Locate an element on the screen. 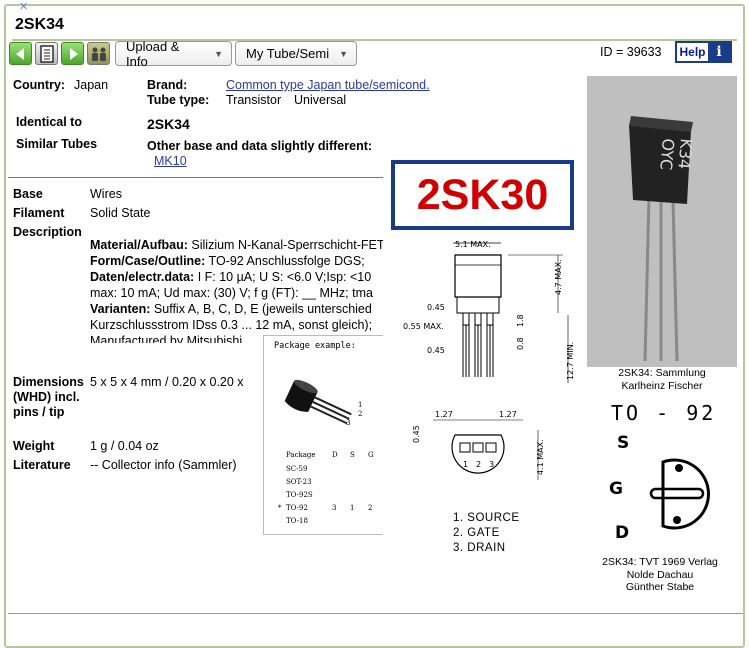  datasheet-title: 2SK30 is located at coordinates (482, 195).